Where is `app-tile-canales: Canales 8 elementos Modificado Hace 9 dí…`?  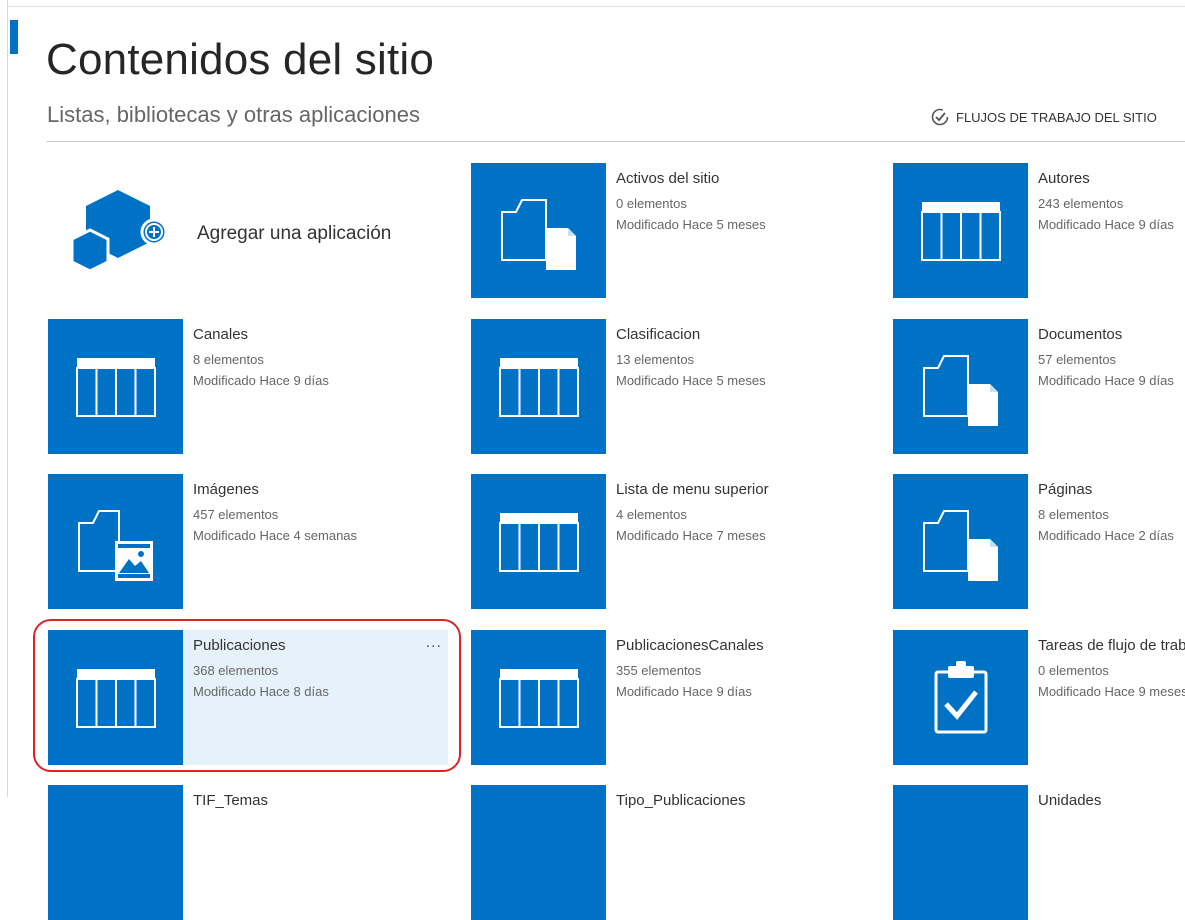
app-tile-canales: Canales 8 elementos Modificado Hace 9 dí… is located at coordinates (250, 386).